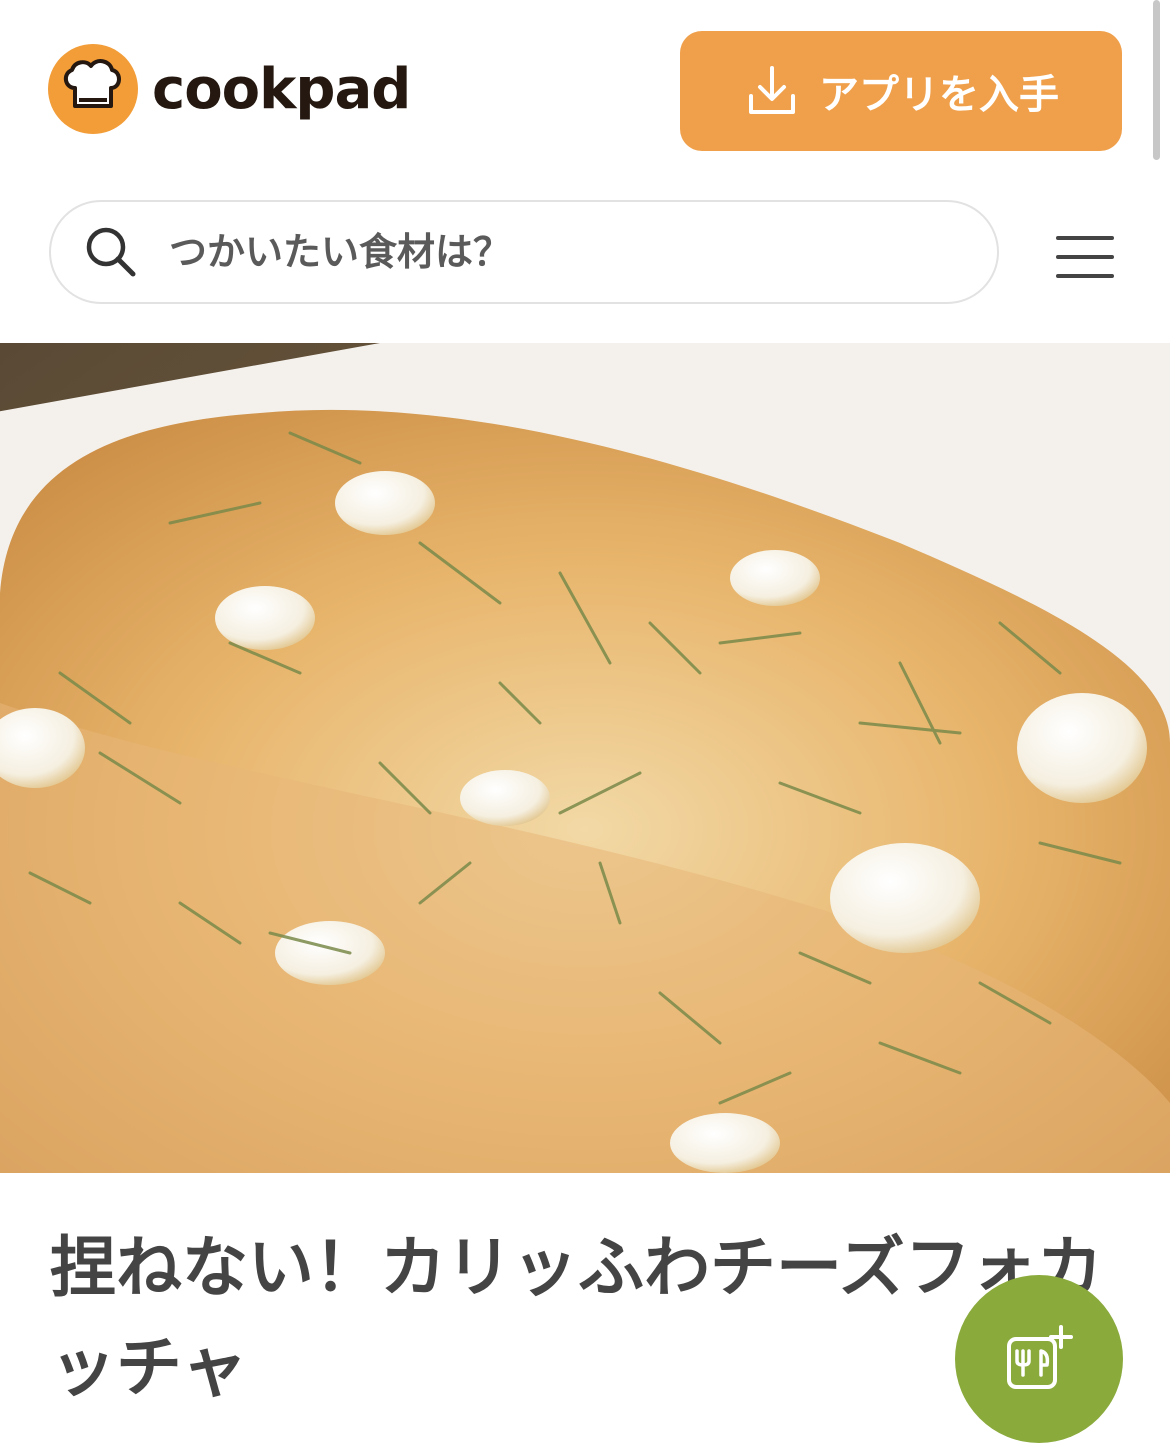 The width and height of the screenshot is (1170, 1444). I want to click on search-input, so click(549, 252).